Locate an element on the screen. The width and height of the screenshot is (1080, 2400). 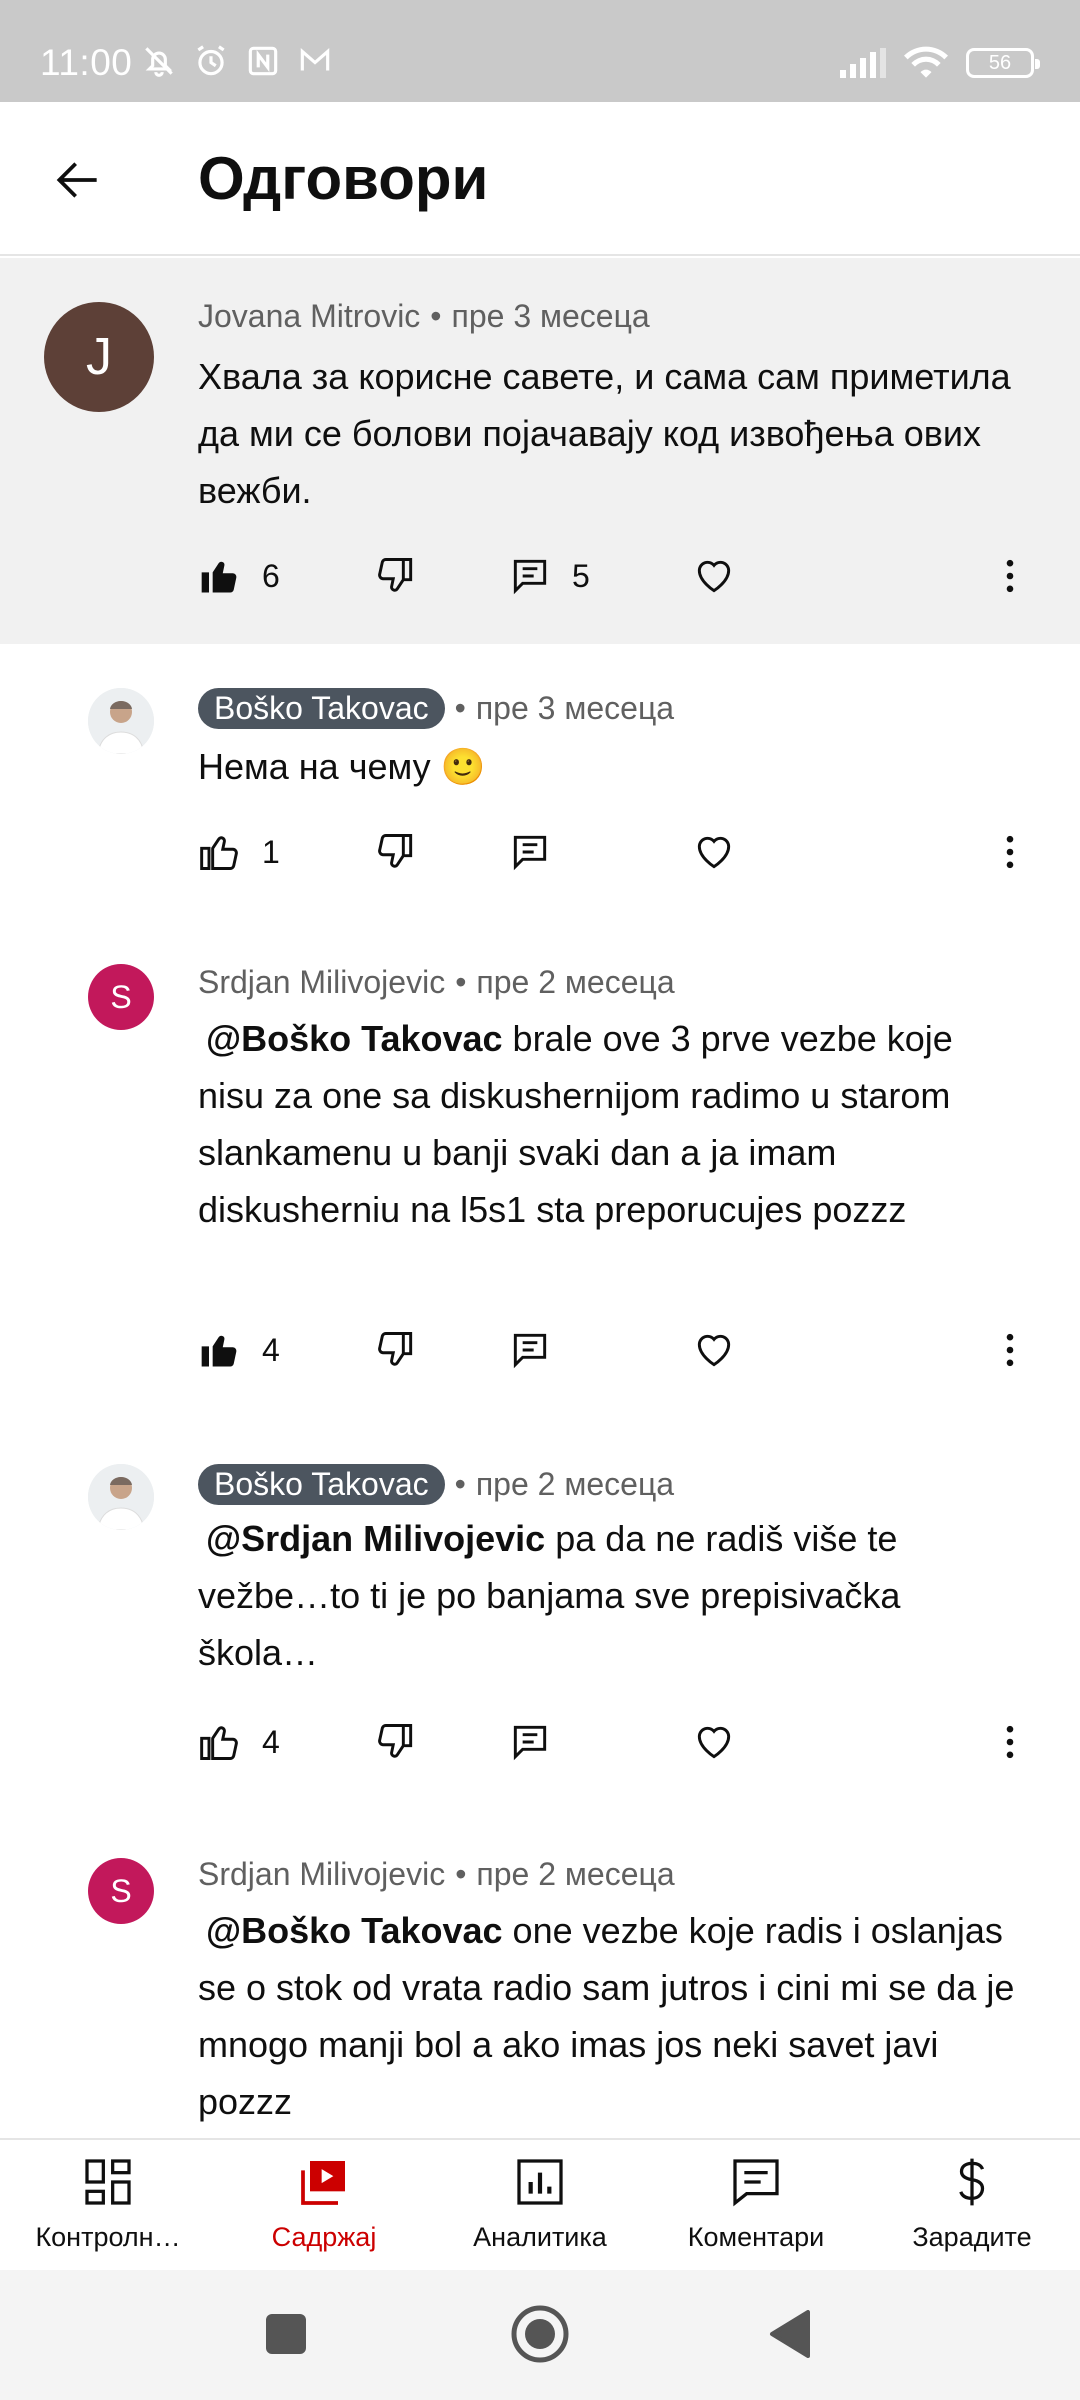
comment-meta: Jovana Mitrovic • пре 3 месеца is located at coordinates (424, 316).